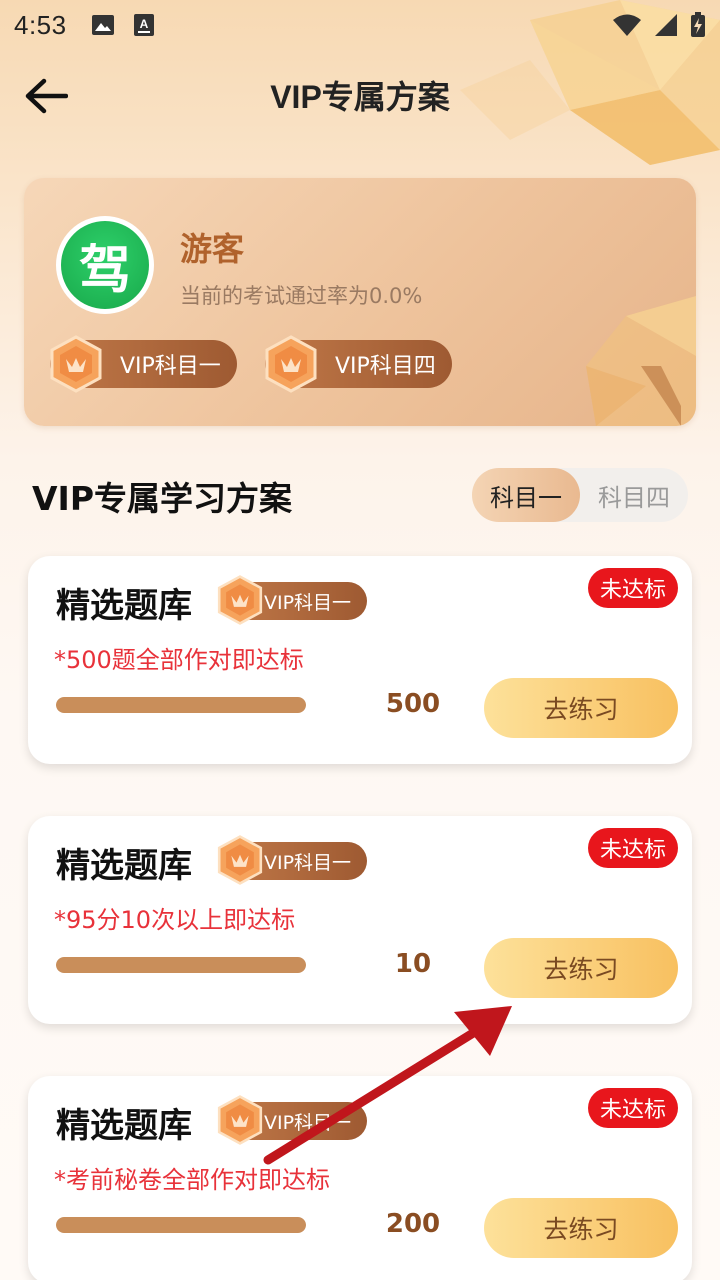  Describe the element at coordinates (413, 1224) in the screenshot. I see `task-count: 200` at that location.